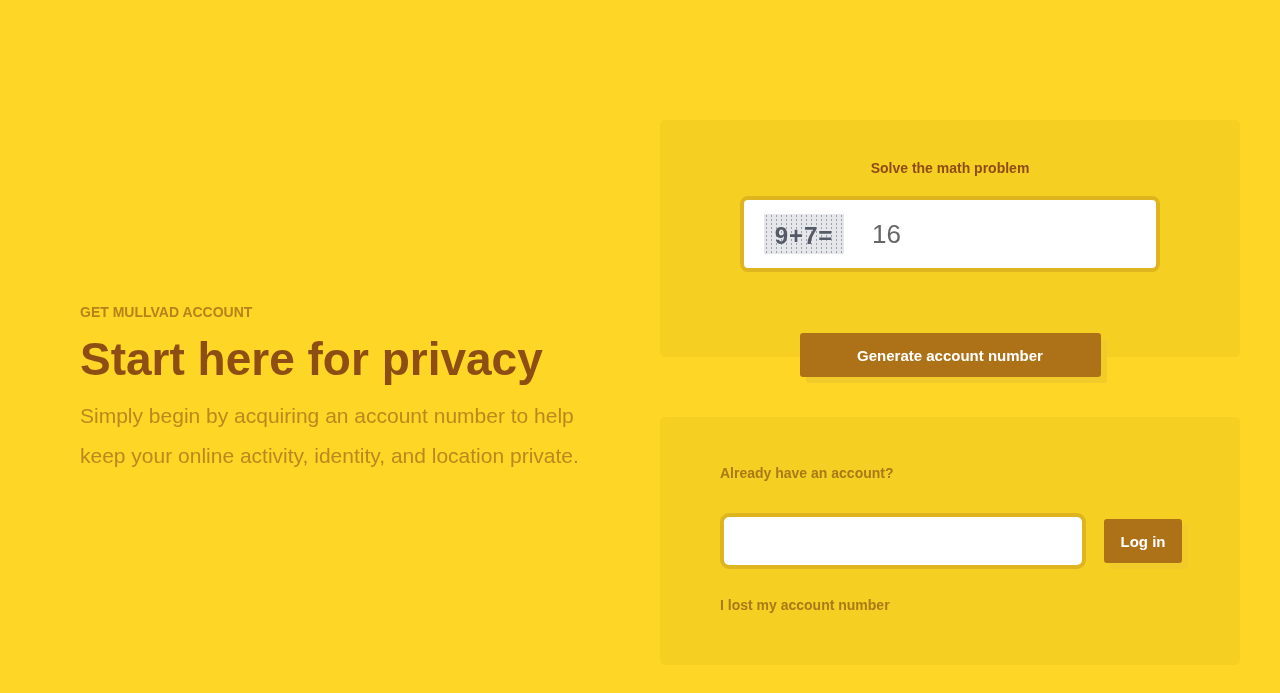 Image resolution: width=1280 pixels, height=693 pixels. What do you see at coordinates (330, 436) in the screenshot?
I see `intro-paragraph: Simply begin by acquiring an account number to help keep your online activity, identity, and location private.` at bounding box center [330, 436].